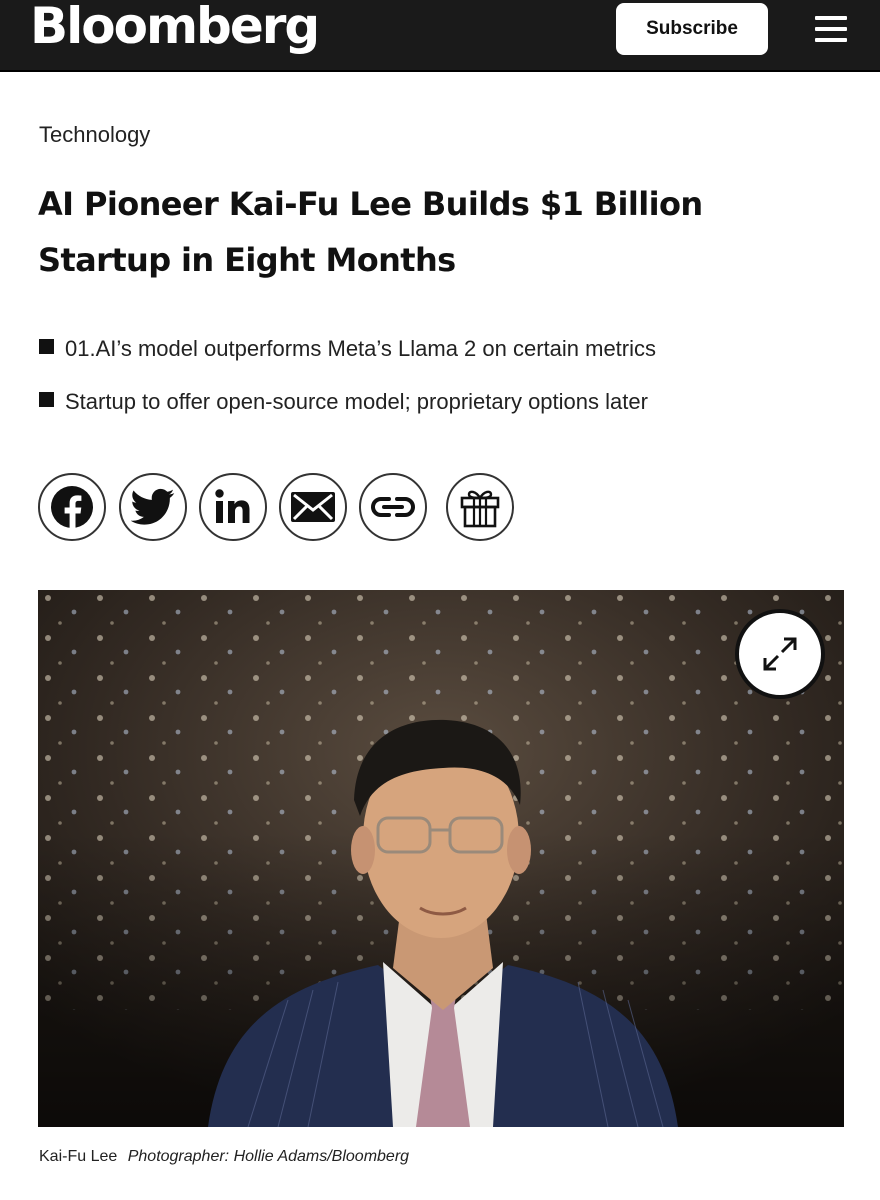  What do you see at coordinates (692, 29) in the screenshot?
I see `subscribe-button: Subscribe` at bounding box center [692, 29].